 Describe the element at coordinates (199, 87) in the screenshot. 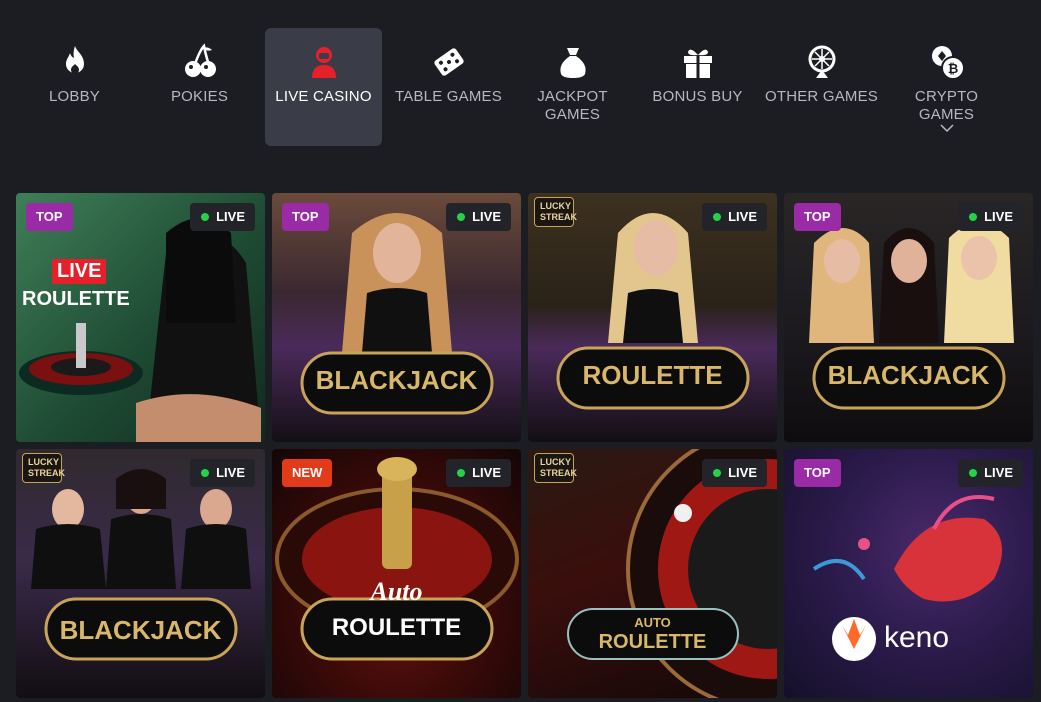

I see `nav-item-pokies: POKIES` at that location.